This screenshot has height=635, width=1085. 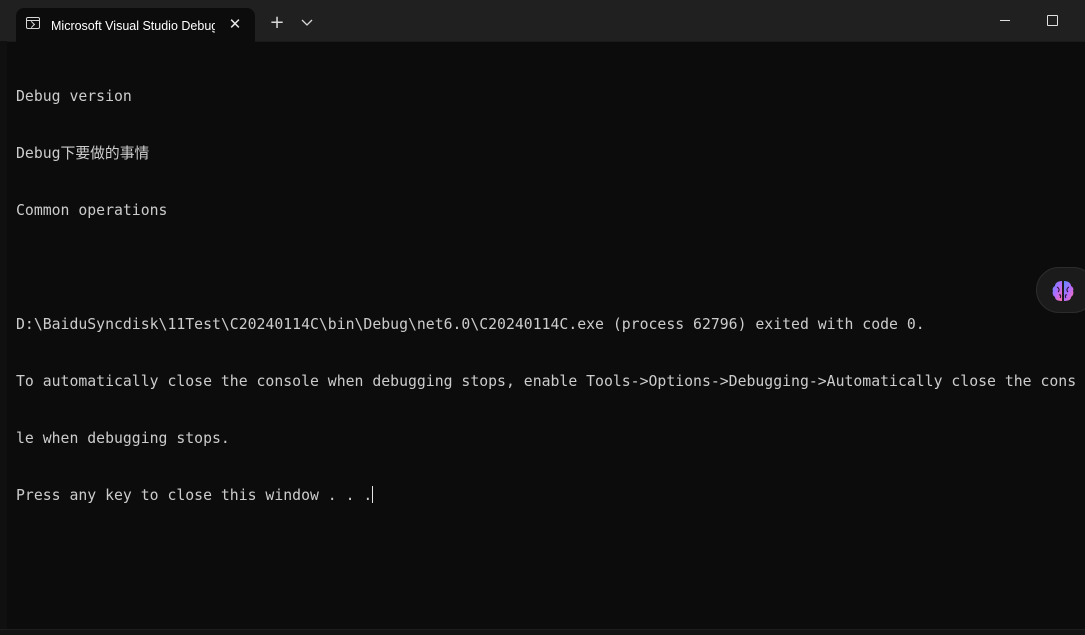 What do you see at coordinates (194, 495) in the screenshot?
I see `console-line: Press any key to close this window . . .` at bounding box center [194, 495].